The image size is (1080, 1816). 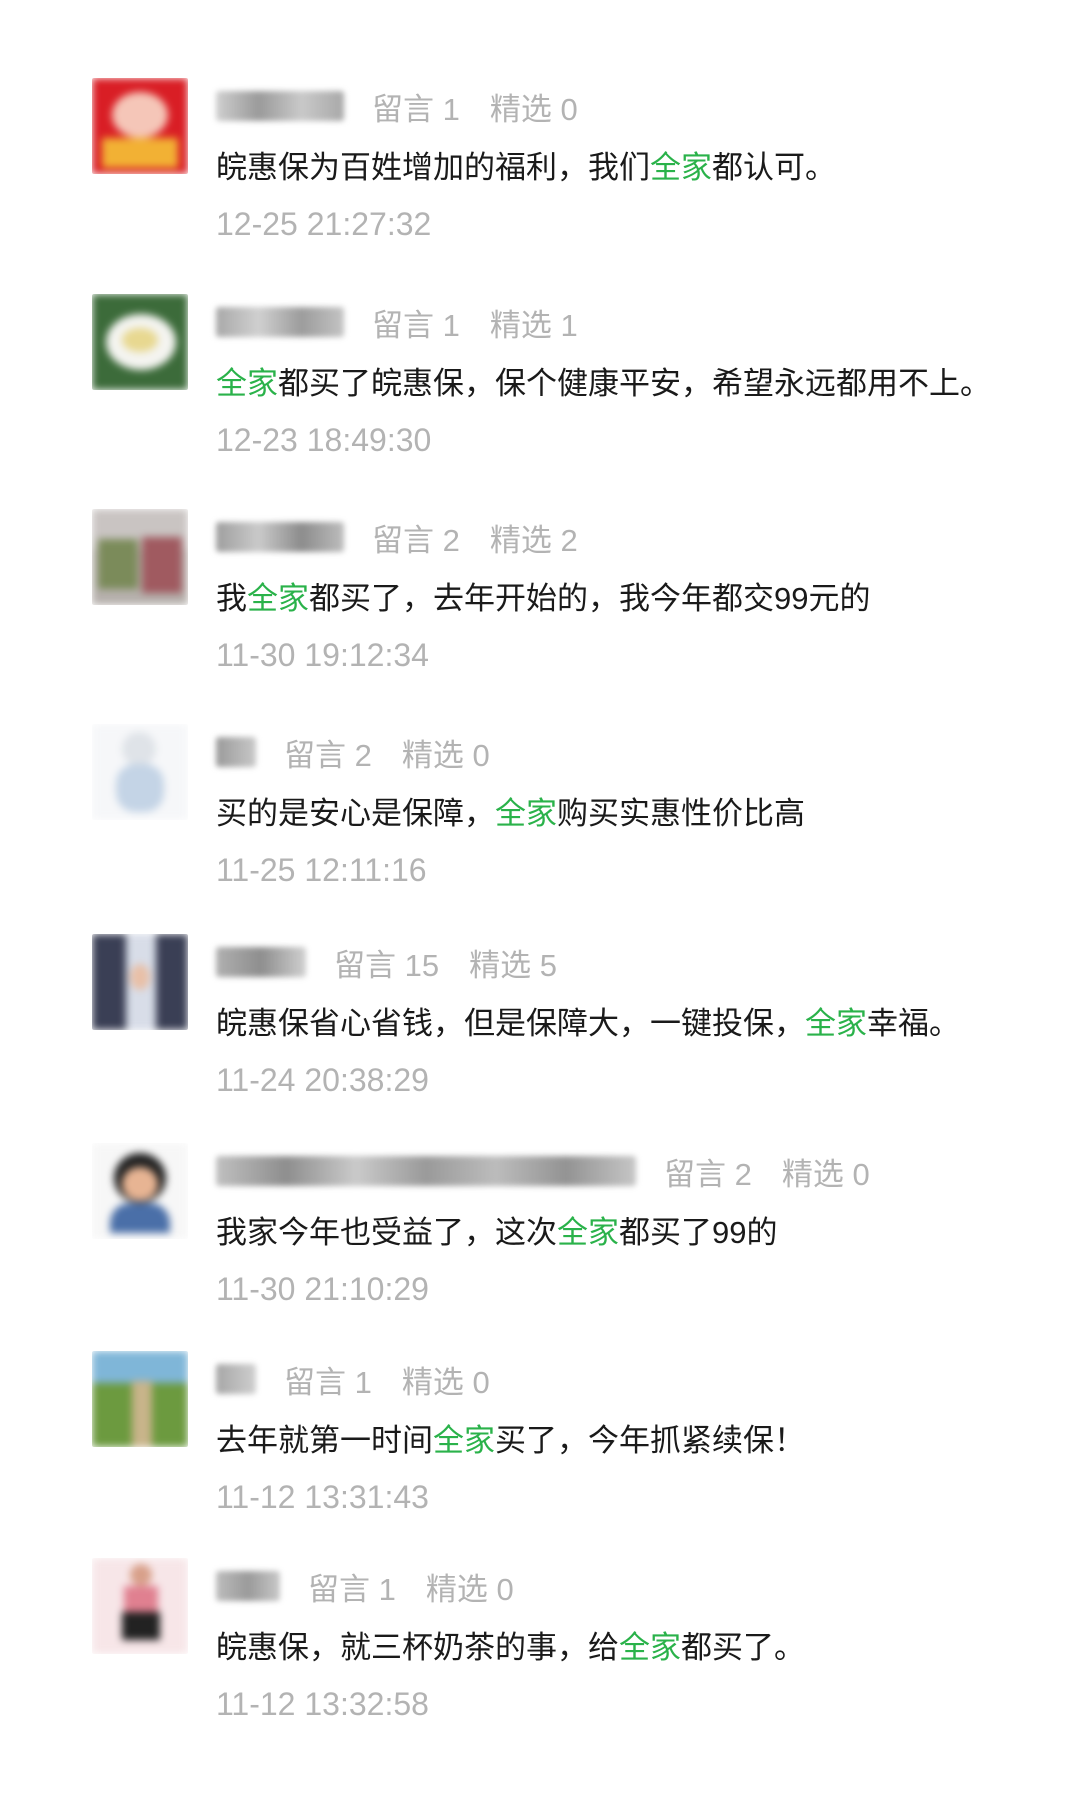 What do you see at coordinates (533, 325) in the screenshot?
I see `selected-count: 精选 1` at bounding box center [533, 325].